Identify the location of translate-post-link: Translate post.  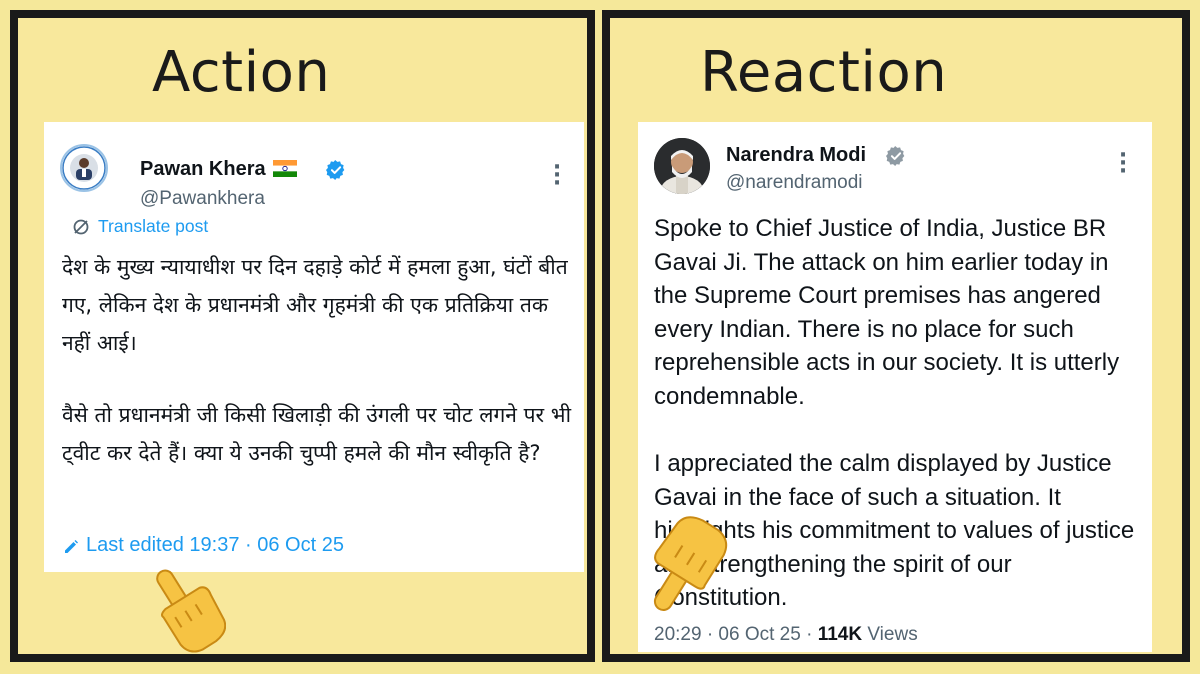
(140, 226).